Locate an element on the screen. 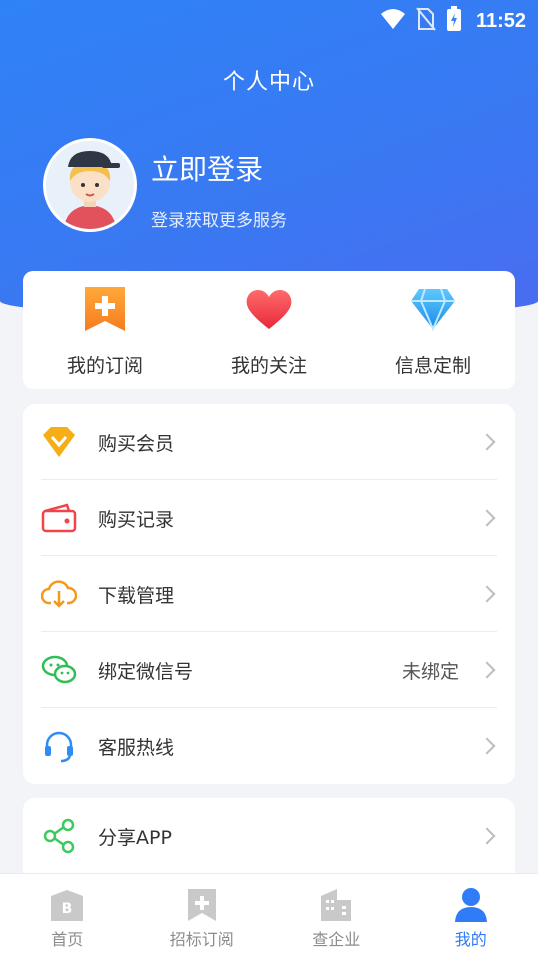 The height and width of the screenshot is (958, 538). menu-item-label: 购买记录 is located at coordinates (136, 519).